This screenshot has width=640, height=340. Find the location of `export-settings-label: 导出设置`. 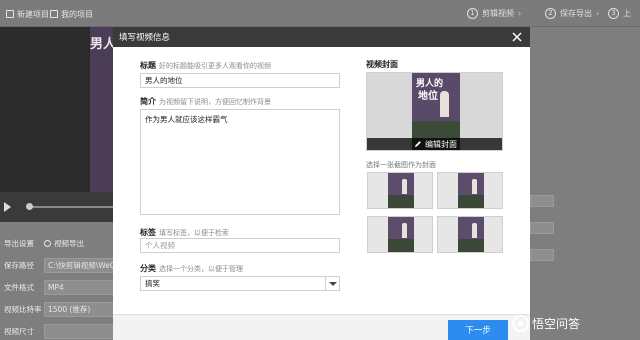

export-settings-label: 导出设置 is located at coordinates (19, 243).